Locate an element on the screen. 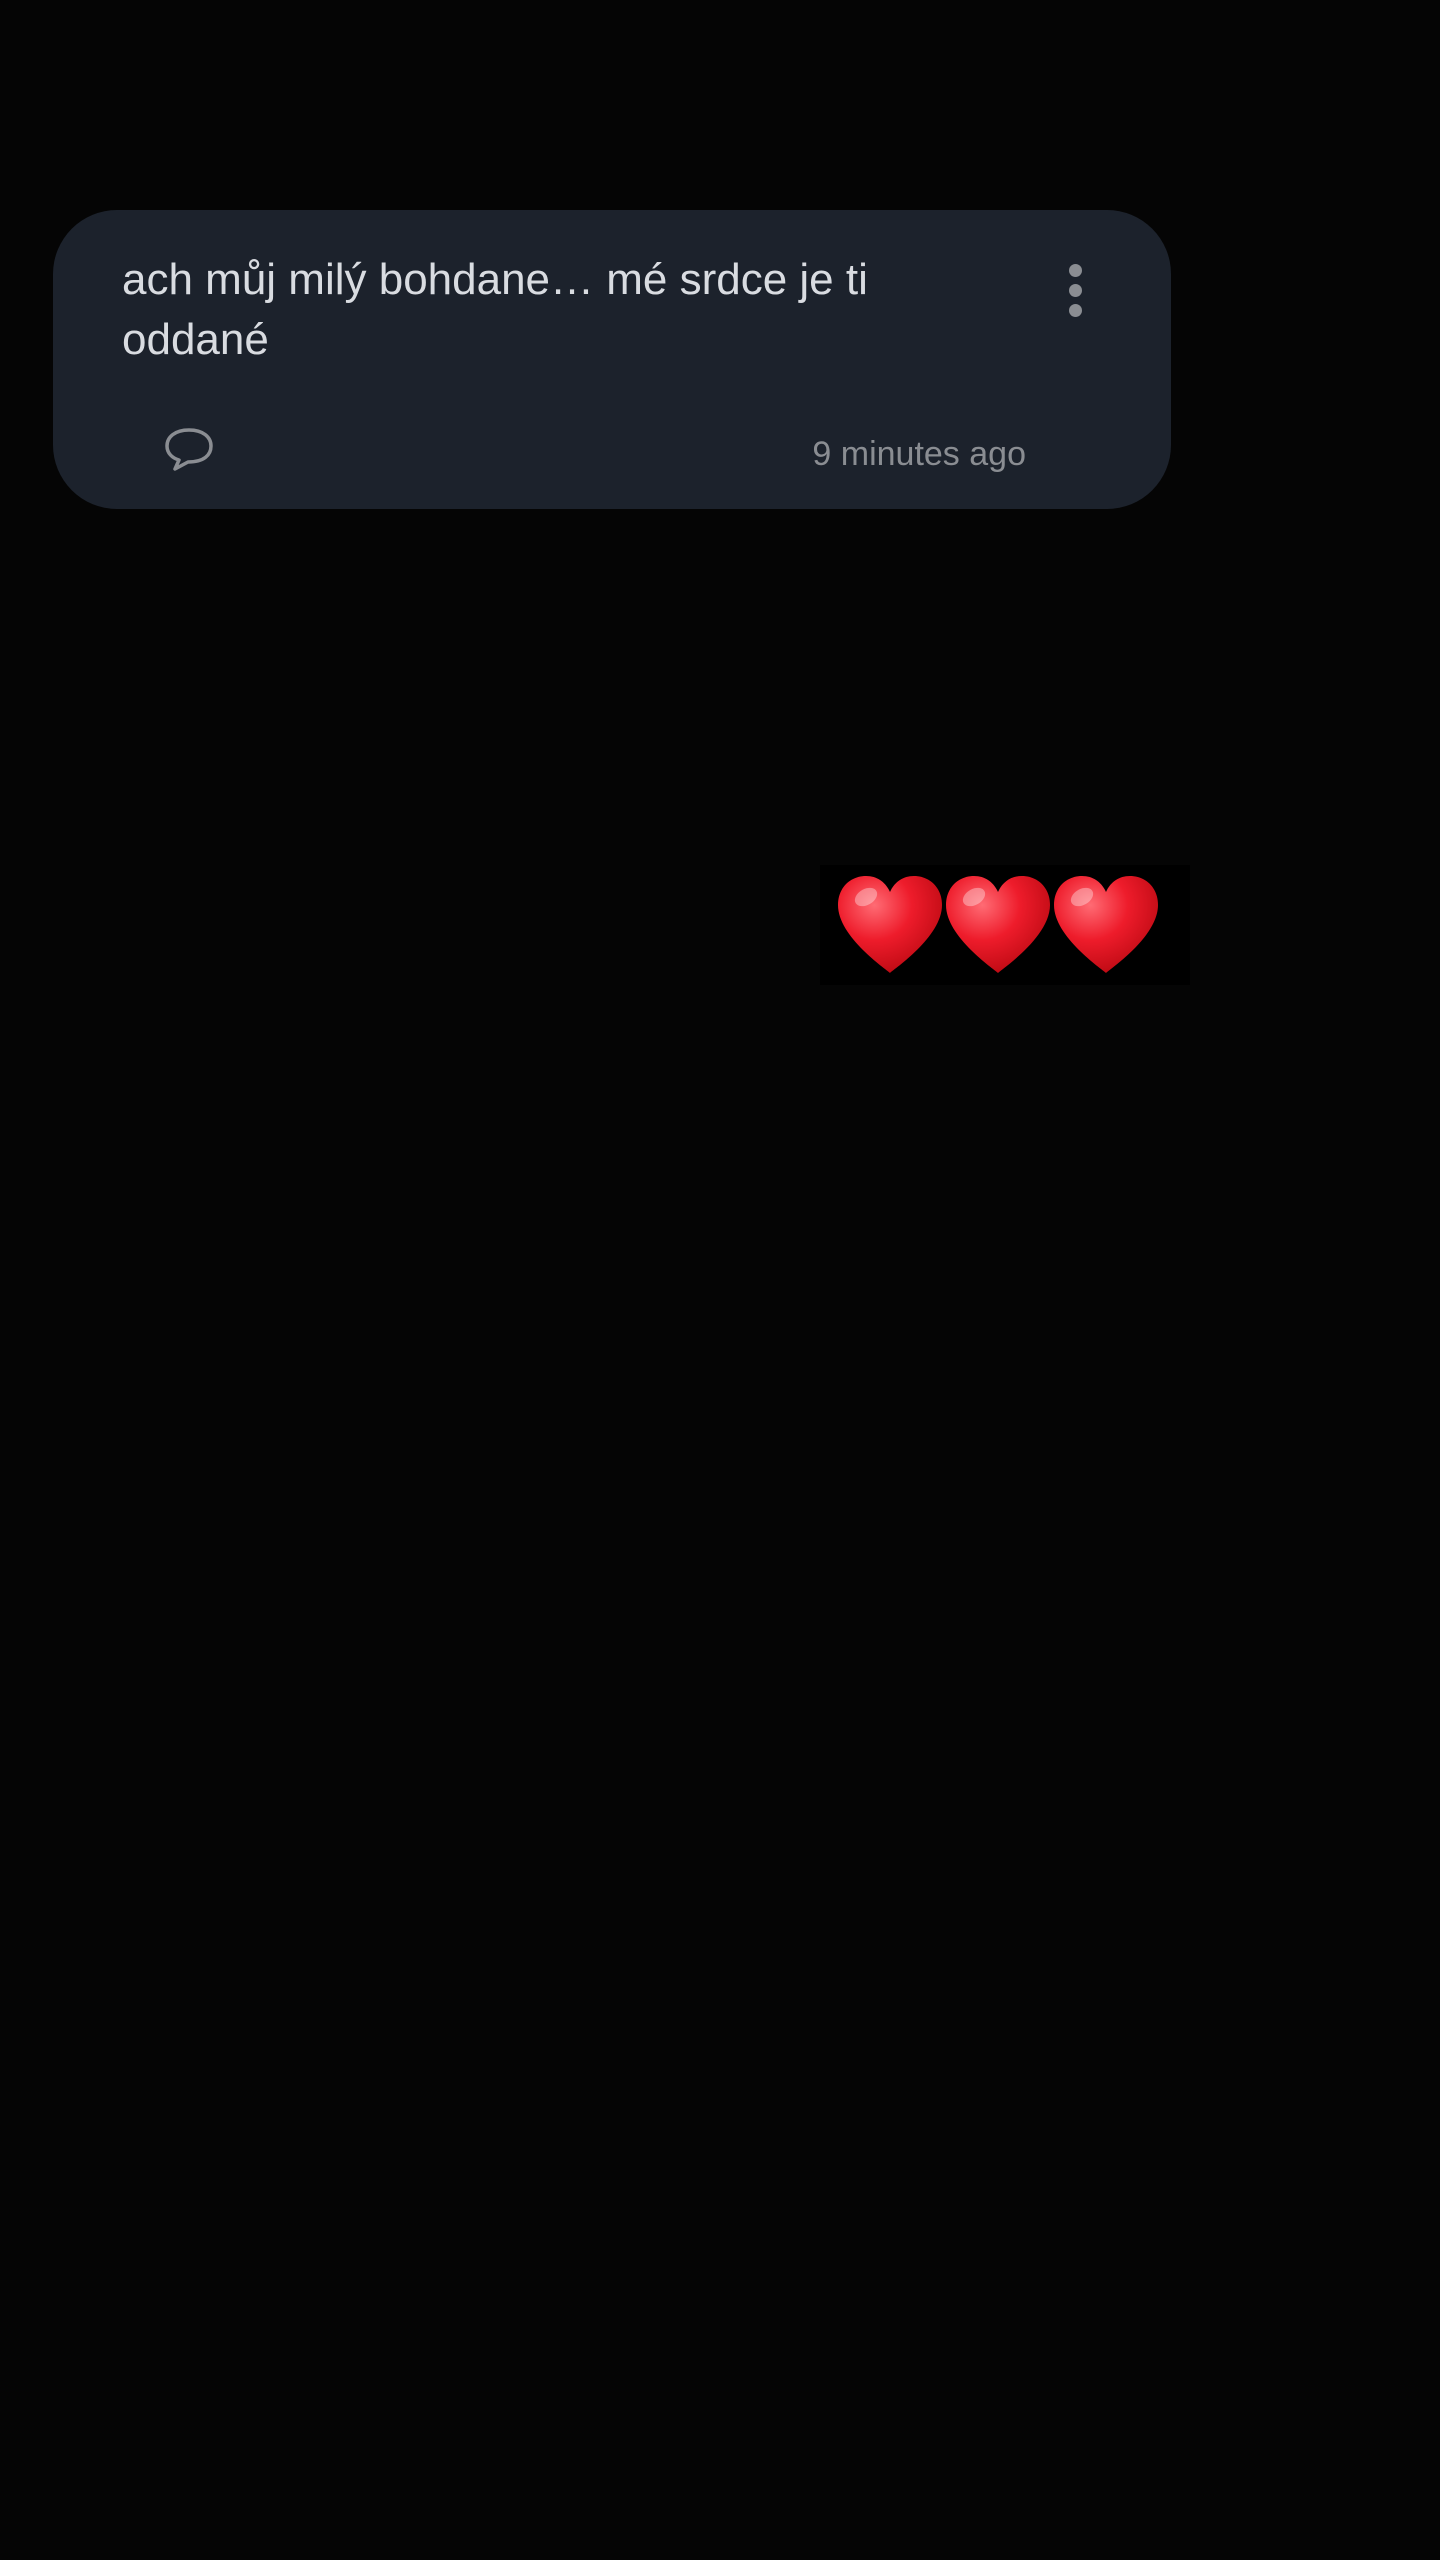 The image size is (1440, 2560). more-options-button is located at coordinates (1075, 290).